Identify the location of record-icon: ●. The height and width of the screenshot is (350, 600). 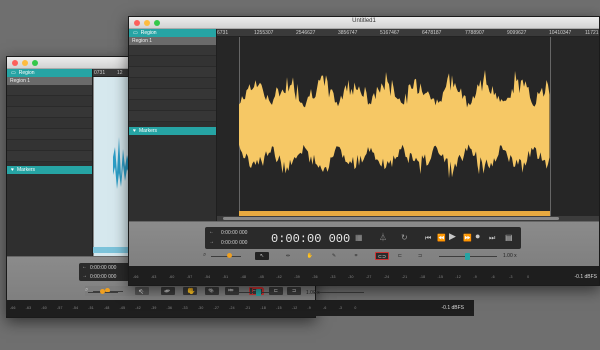
(477, 236).